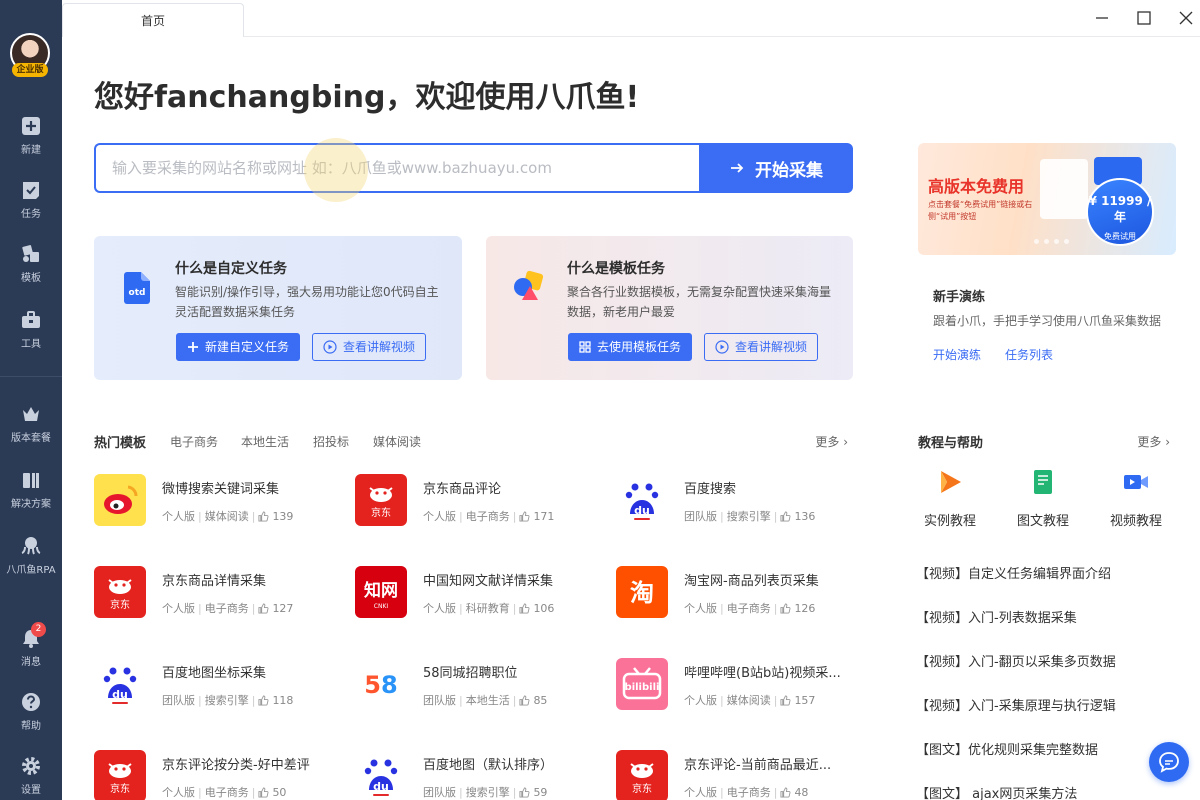 This screenshot has height=800, width=1200. Describe the element at coordinates (238, 347) in the screenshot. I see `new-custom-task-button: 新建自定义任务` at that location.